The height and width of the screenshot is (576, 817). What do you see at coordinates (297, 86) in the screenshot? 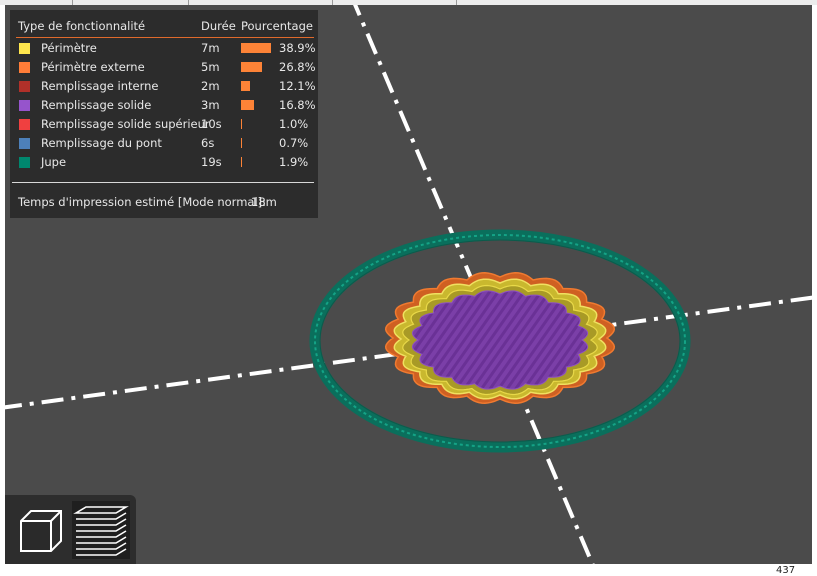
I see `legend-percent: 12.1%` at bounding box center [297, 86].